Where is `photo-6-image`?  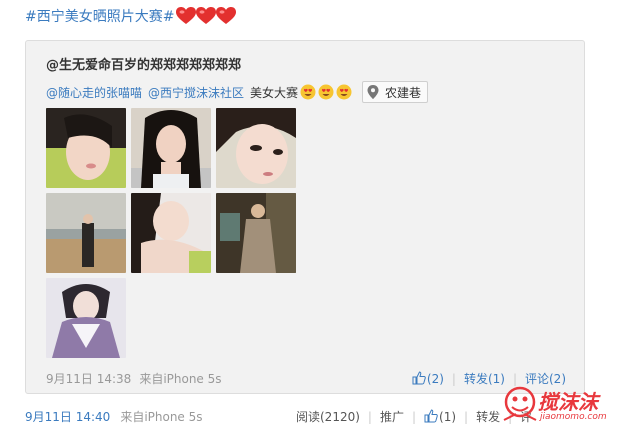 photo-6-image is located at coordinates (256, 233).